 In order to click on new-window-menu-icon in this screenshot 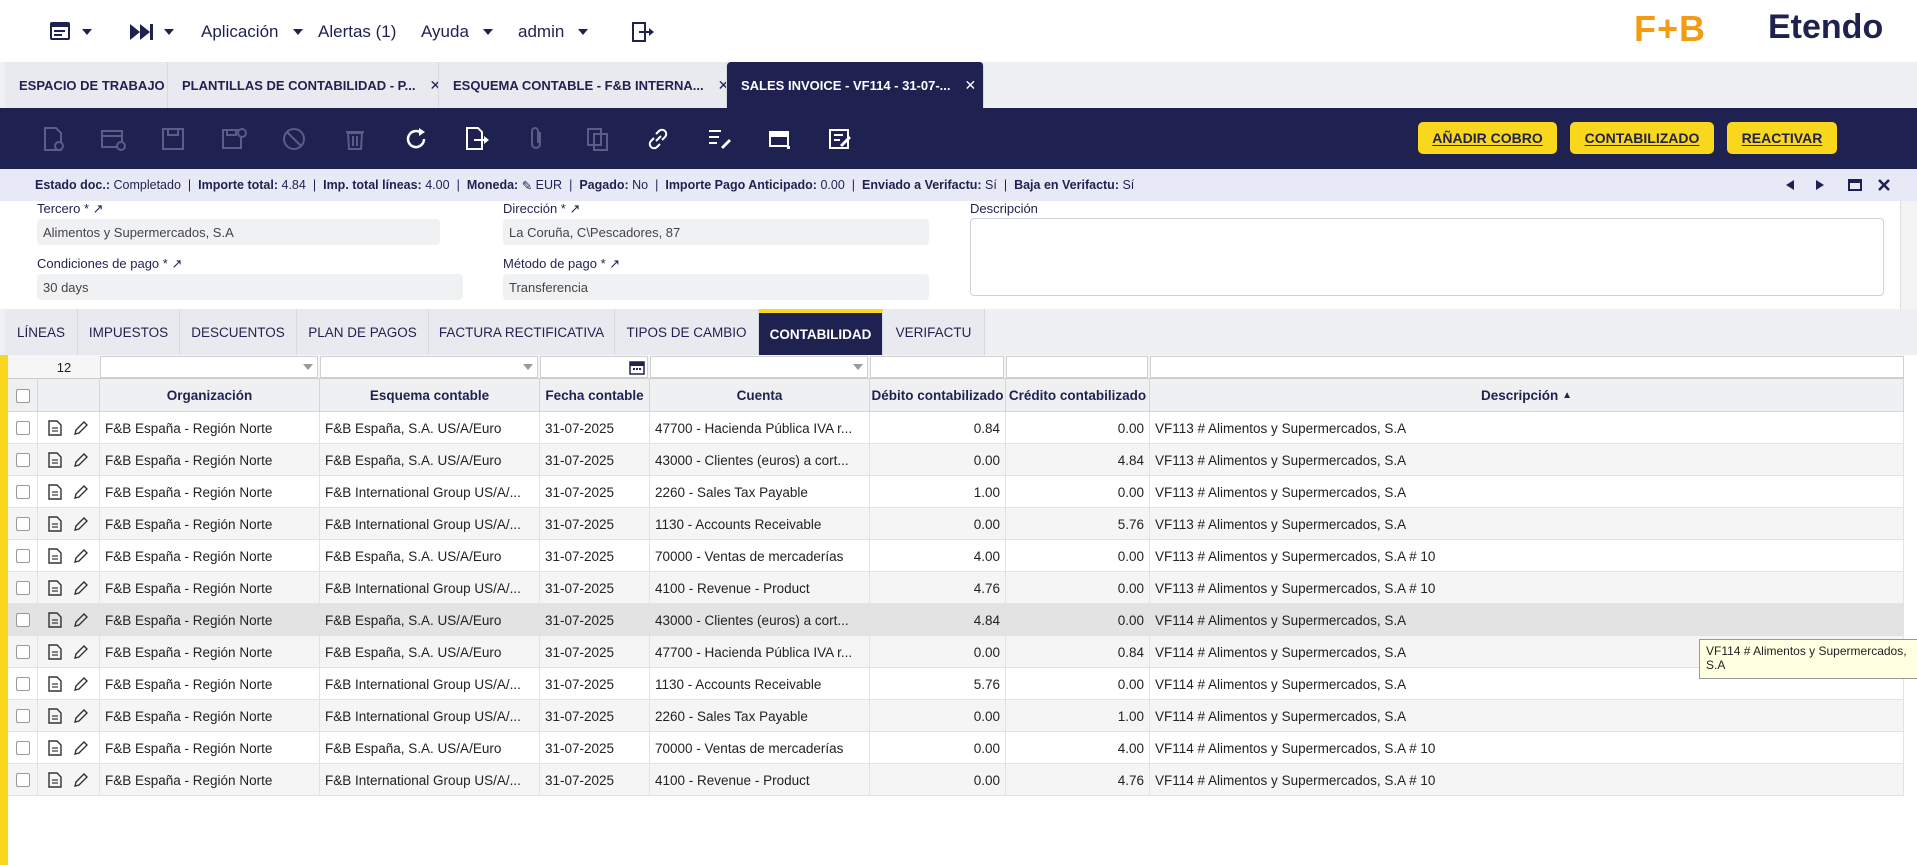, I will do `click(71, 32)`.